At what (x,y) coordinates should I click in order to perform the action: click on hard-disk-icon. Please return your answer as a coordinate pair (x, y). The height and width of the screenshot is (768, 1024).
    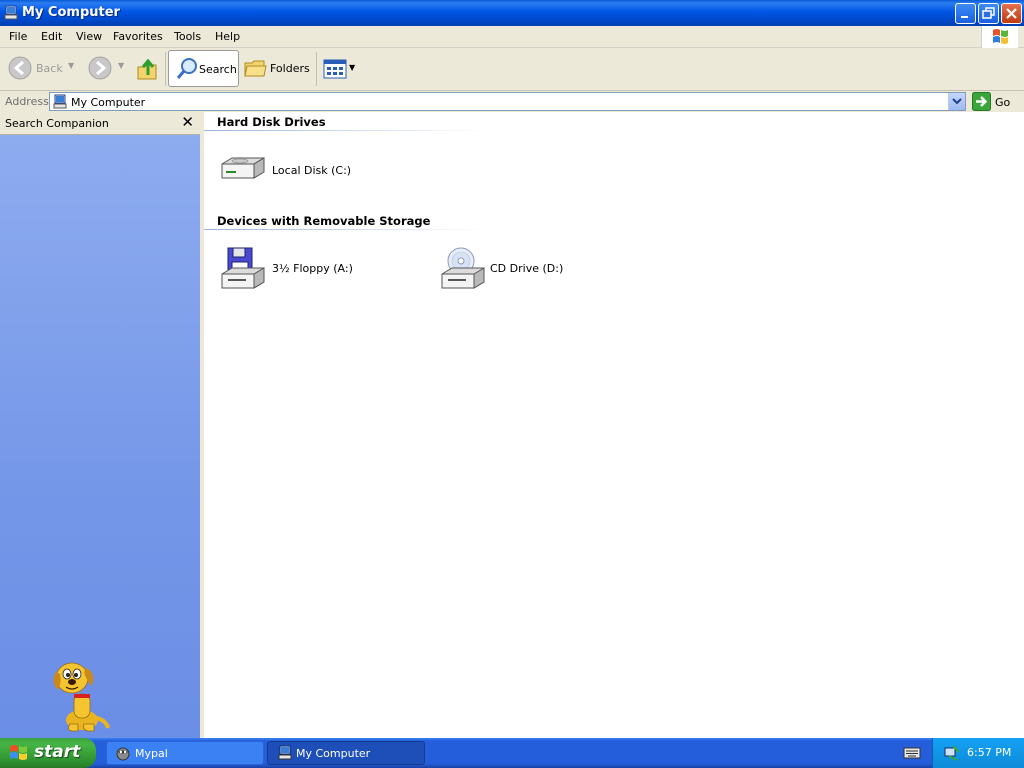
    Looking at the image, I should click on (243, 168).